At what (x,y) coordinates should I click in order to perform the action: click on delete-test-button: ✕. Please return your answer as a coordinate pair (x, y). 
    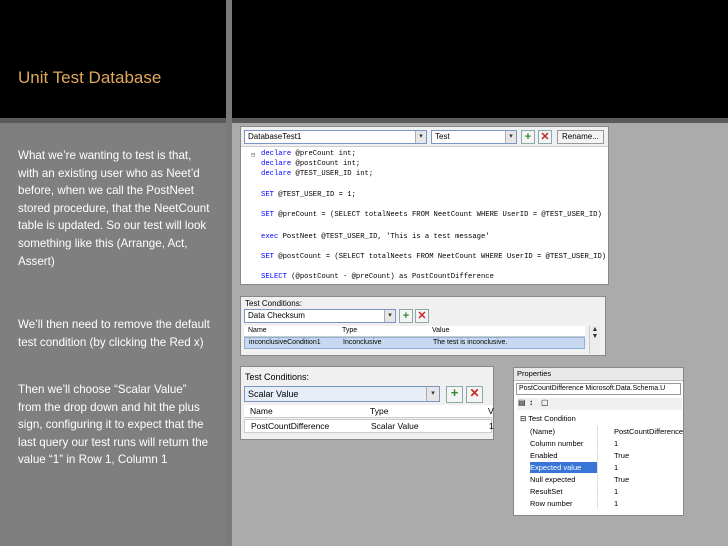
    Looking at the image, I should click on (545, 137).